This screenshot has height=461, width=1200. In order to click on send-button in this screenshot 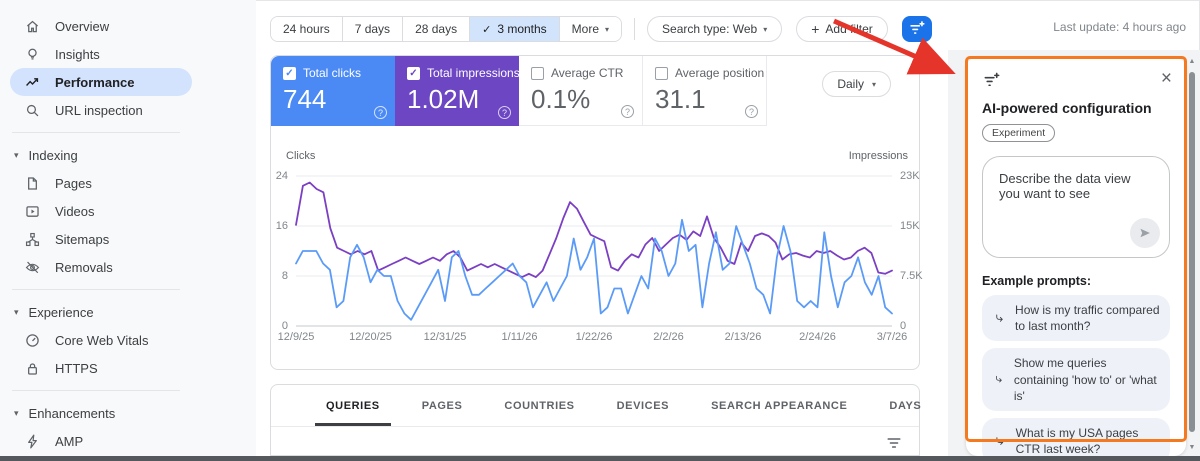, I will do `click(1145, 233)`.